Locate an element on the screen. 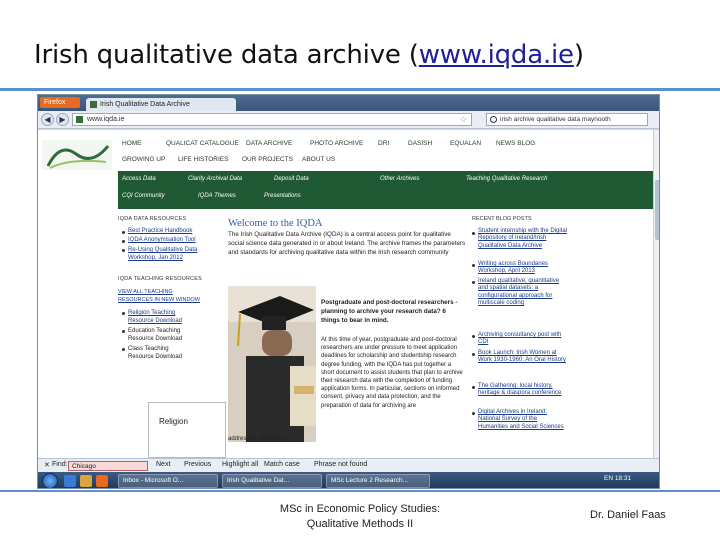 This screenshot has height=540, width=720. footer-course-line1: MSc in Economic Policy Studies: is located at coordinates (360, 509).